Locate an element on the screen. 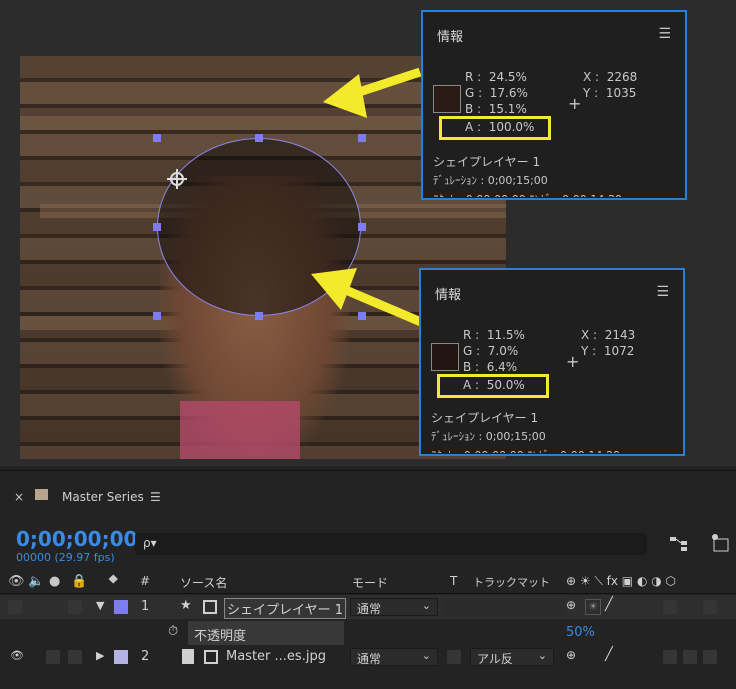  stopwatch-icon: ⏱ is located at coordinates (173, 631).